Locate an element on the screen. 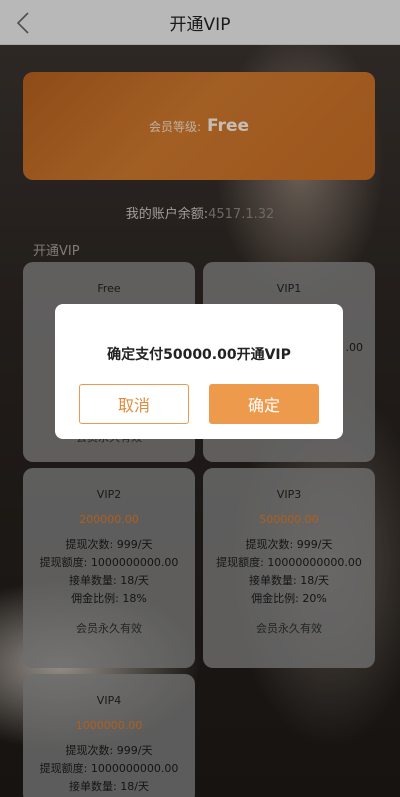  confirm-dialog: 确定支付50000.00开通VIP 取消 确定 is located at coordinates (199, 371).